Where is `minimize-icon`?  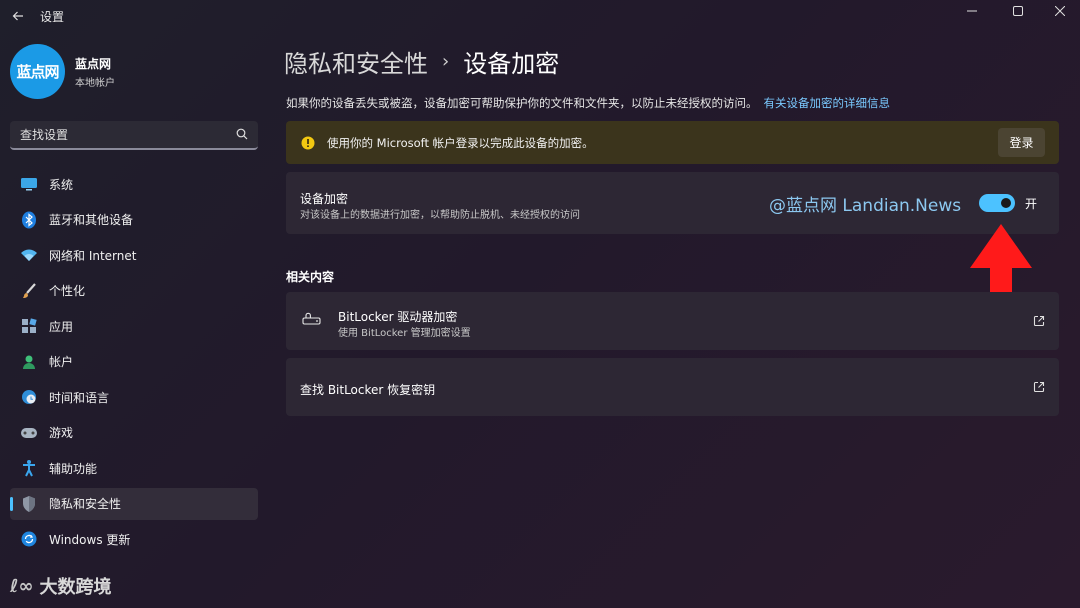
minimize-icon is located at coordinates (972, 11).